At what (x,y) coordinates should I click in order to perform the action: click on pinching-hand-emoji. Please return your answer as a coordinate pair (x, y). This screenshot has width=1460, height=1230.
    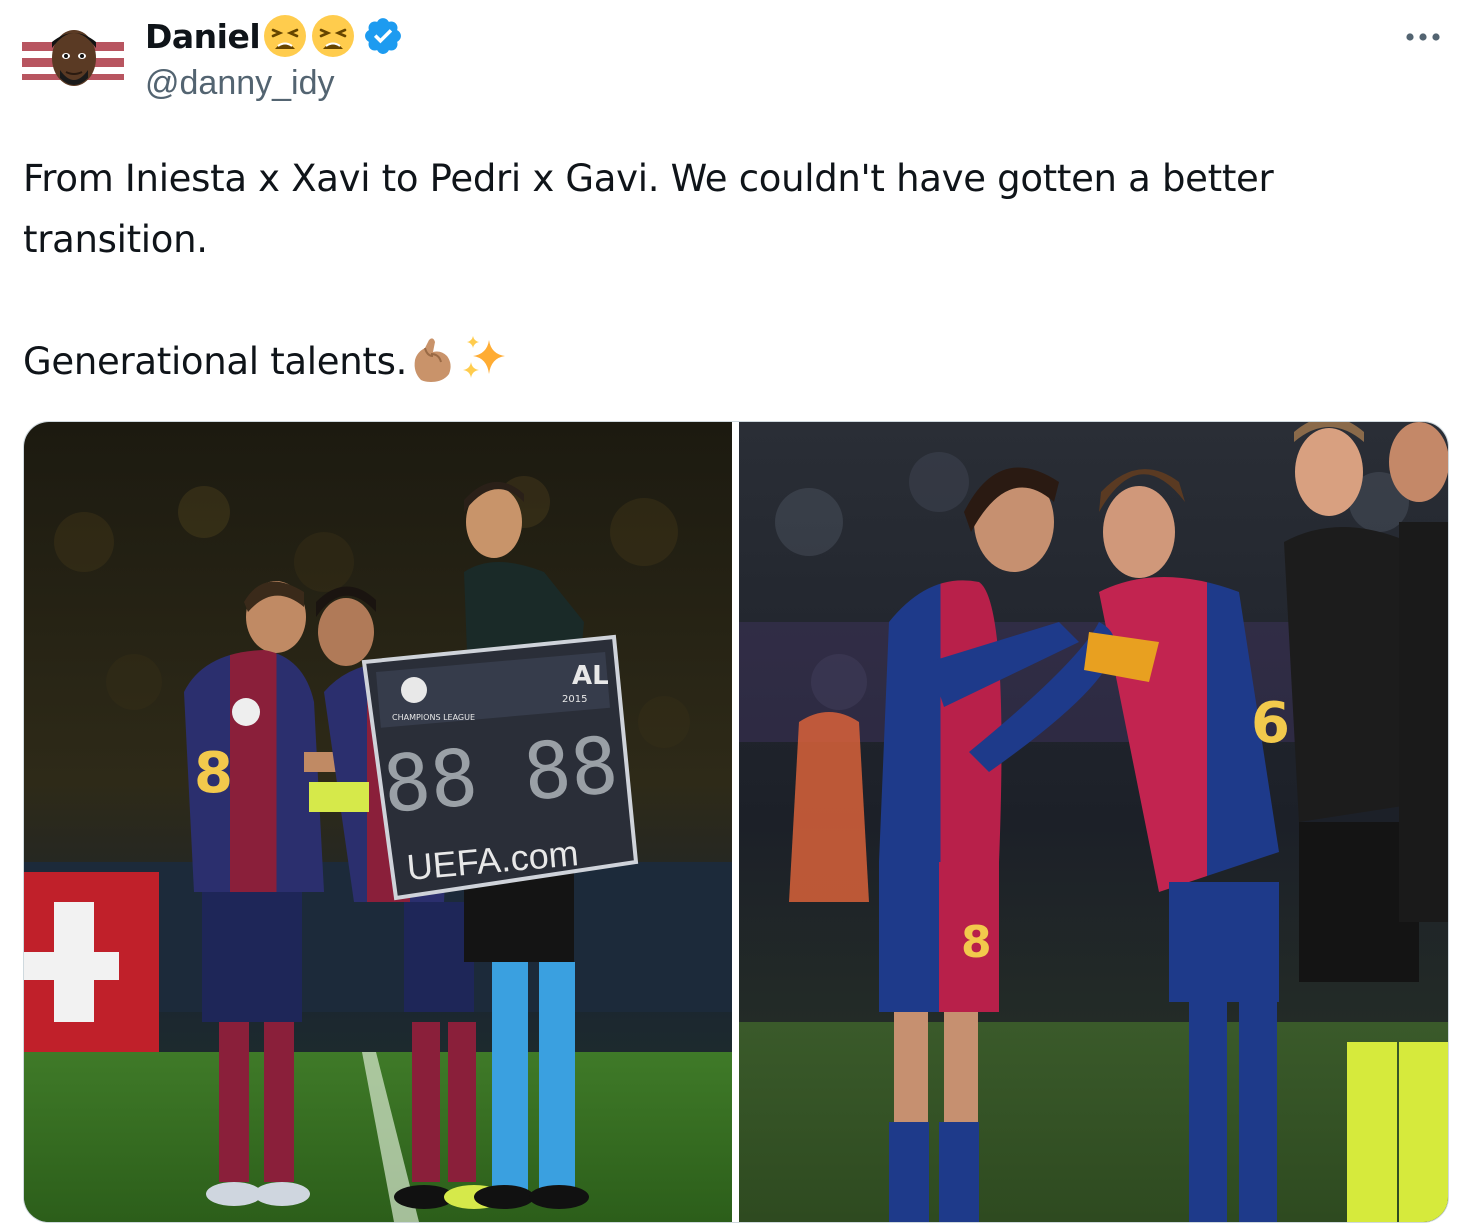
    Looking at the image, I should click on (433, 358).